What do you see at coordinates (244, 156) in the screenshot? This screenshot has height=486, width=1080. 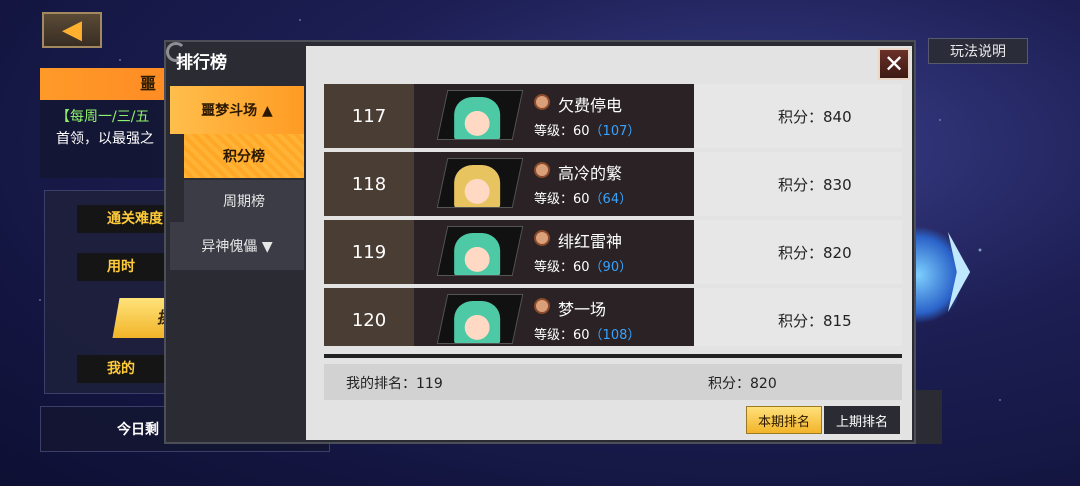 I see `tab-points-board: 积分榜` at bounding box center [244, 156].